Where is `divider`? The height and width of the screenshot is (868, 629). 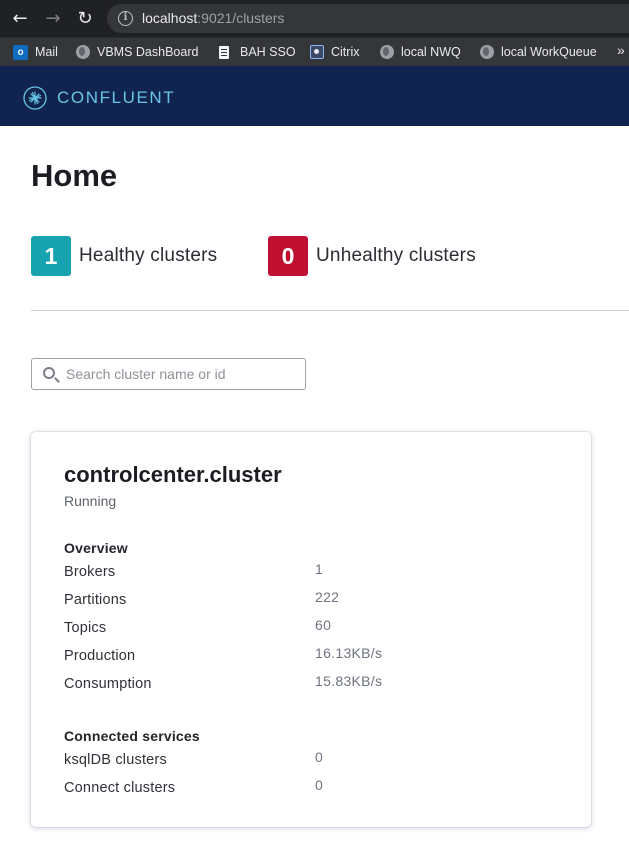
divider is located at coordinates (330, 310).